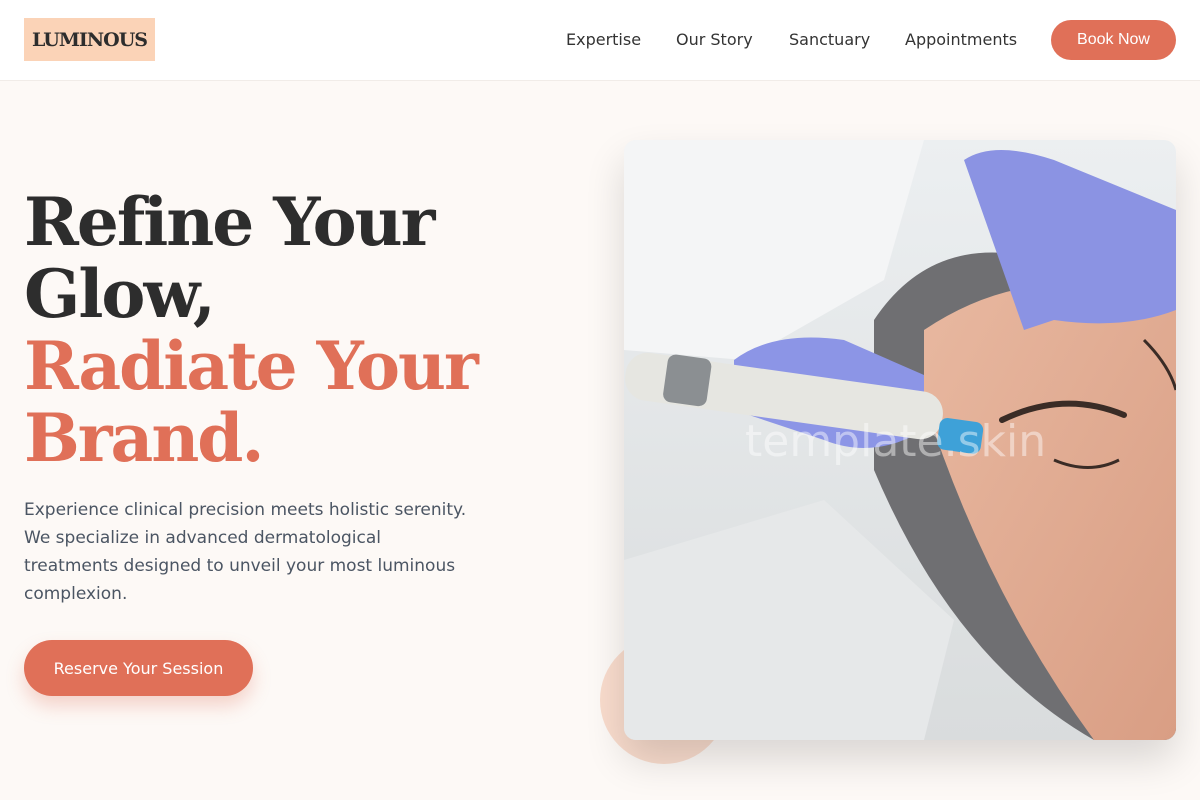  I want to click on nav-link-expertise: Expertise, so click(603, 40).